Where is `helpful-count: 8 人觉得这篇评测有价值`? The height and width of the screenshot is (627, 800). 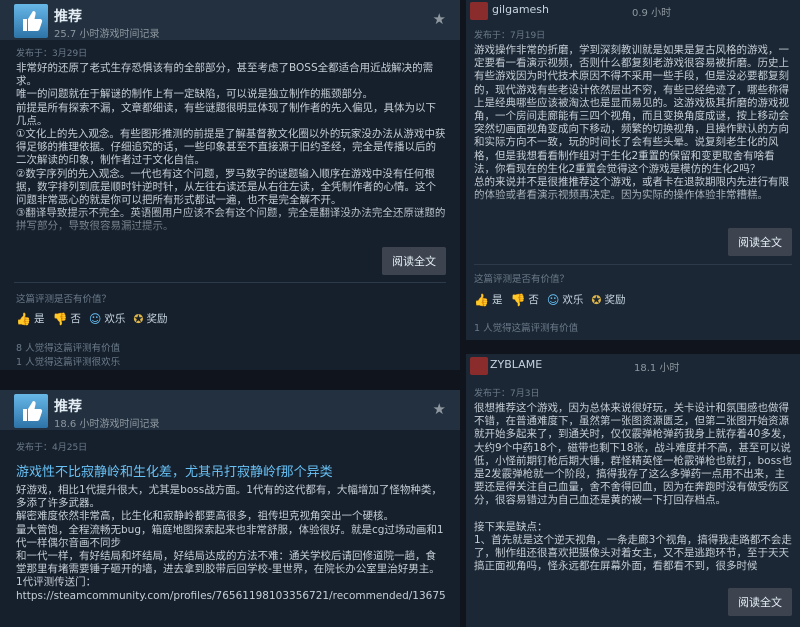
helpful-count: 8 人觉得这篇评测有价值 is located at coordinates (68, 348).